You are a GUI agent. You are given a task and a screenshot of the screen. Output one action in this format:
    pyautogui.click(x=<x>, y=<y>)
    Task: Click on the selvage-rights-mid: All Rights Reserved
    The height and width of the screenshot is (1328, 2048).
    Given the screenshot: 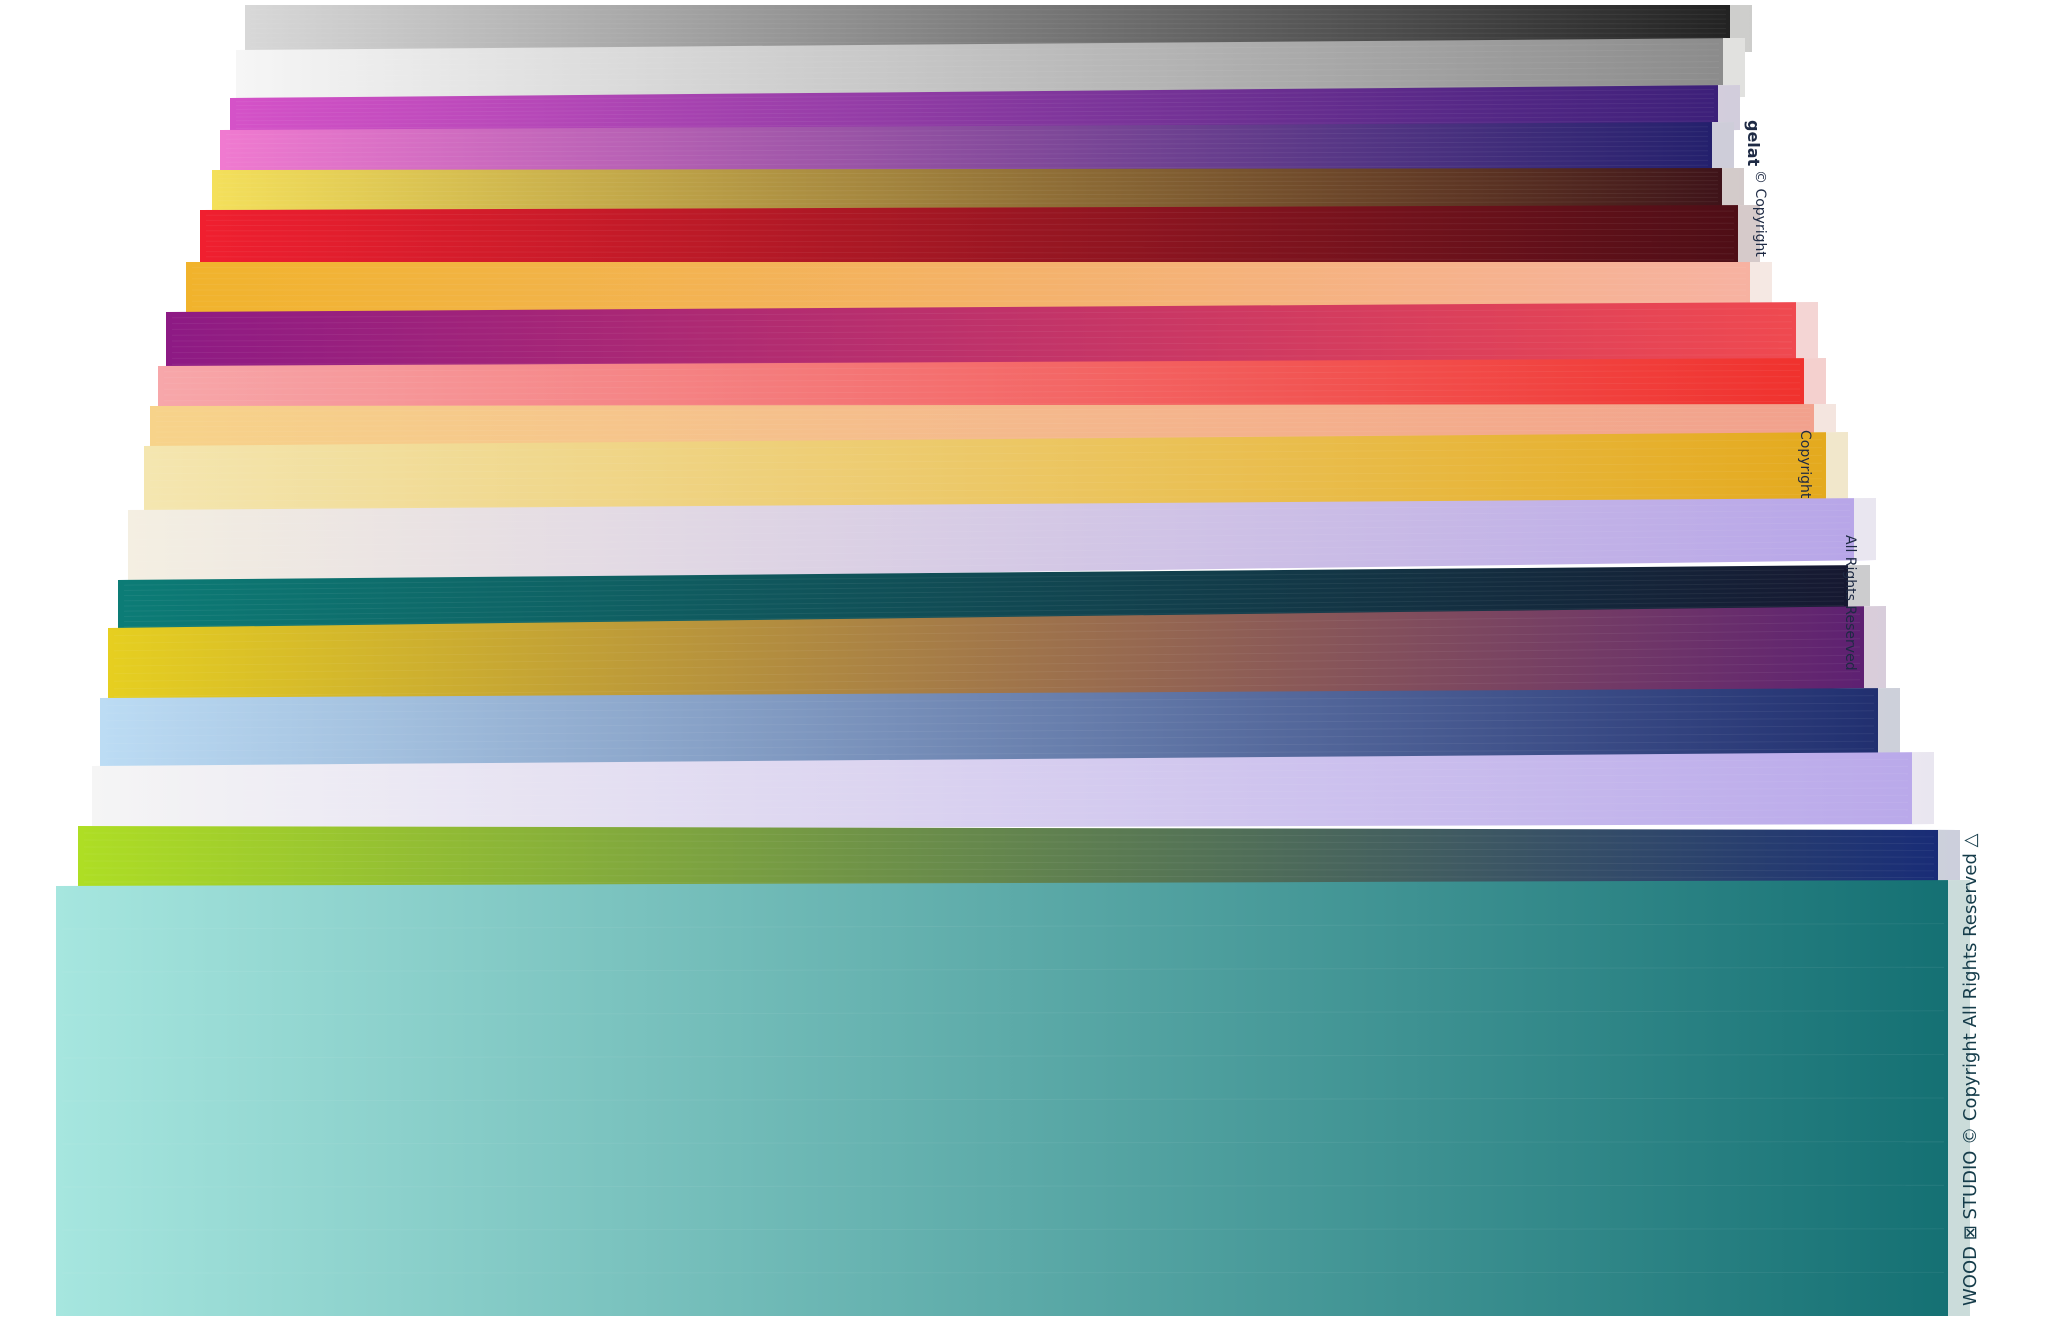 What is the action you would take?
    pyautogui.click(x=1850, y=603)
    